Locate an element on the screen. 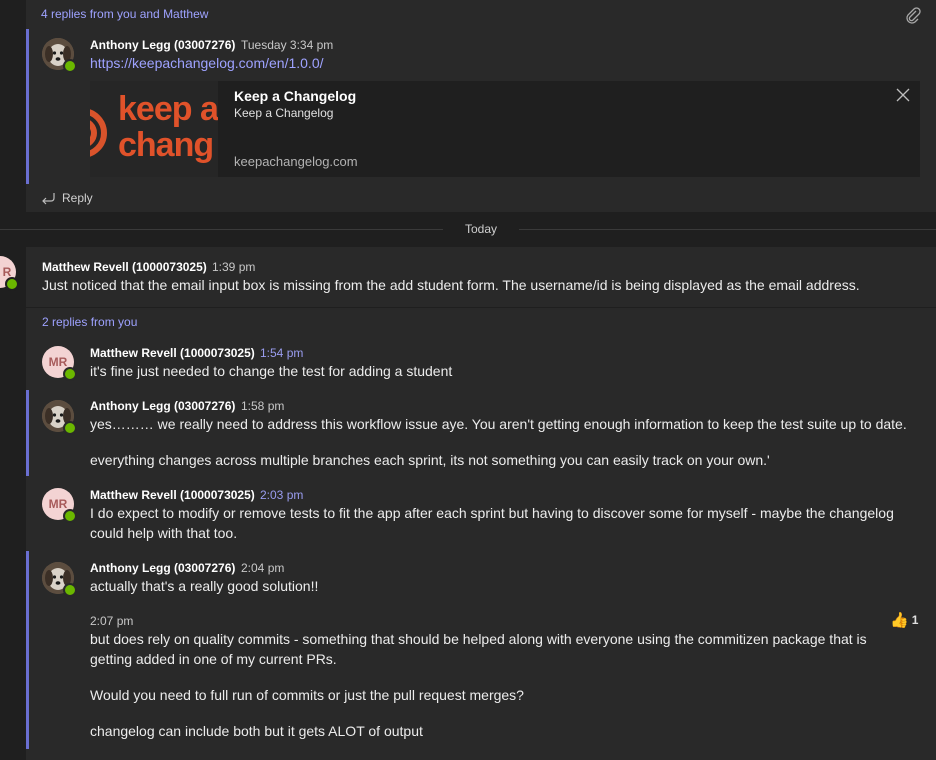 The image size is (936, 760). logo-arc-icon is located at coordinates (98, 133).